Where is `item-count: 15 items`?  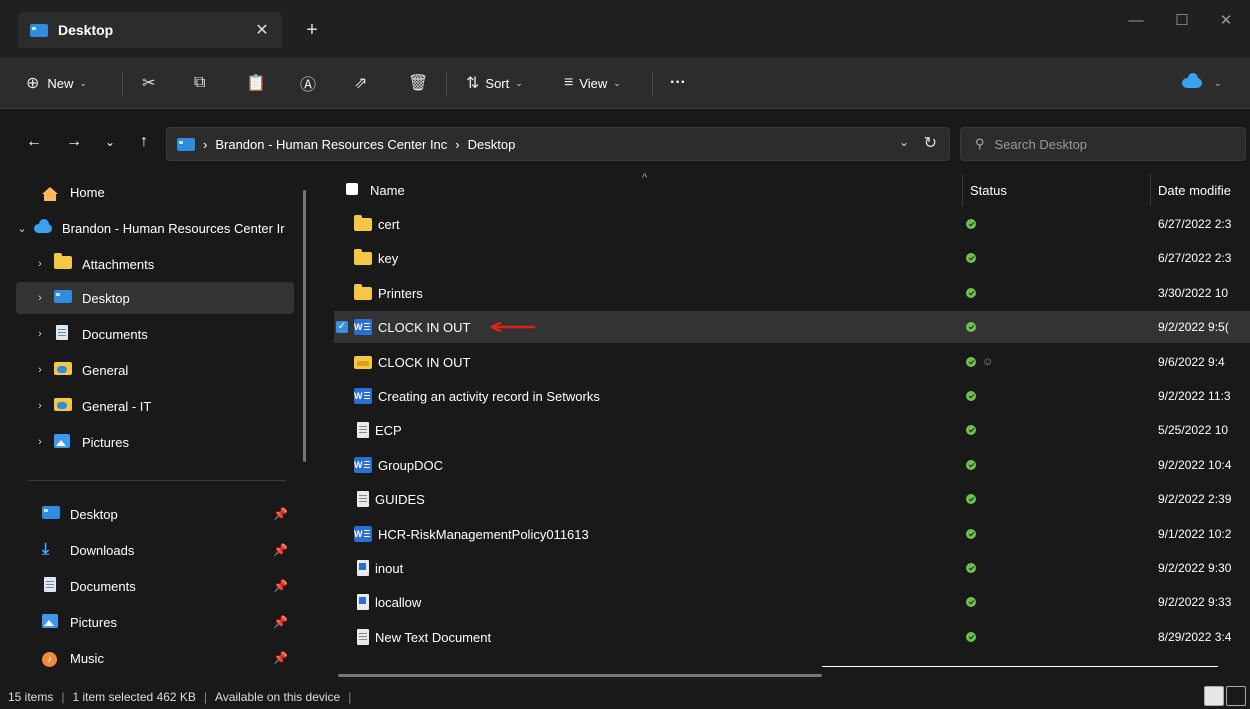 item-count: 15 items is located at coordinates (31, 696).